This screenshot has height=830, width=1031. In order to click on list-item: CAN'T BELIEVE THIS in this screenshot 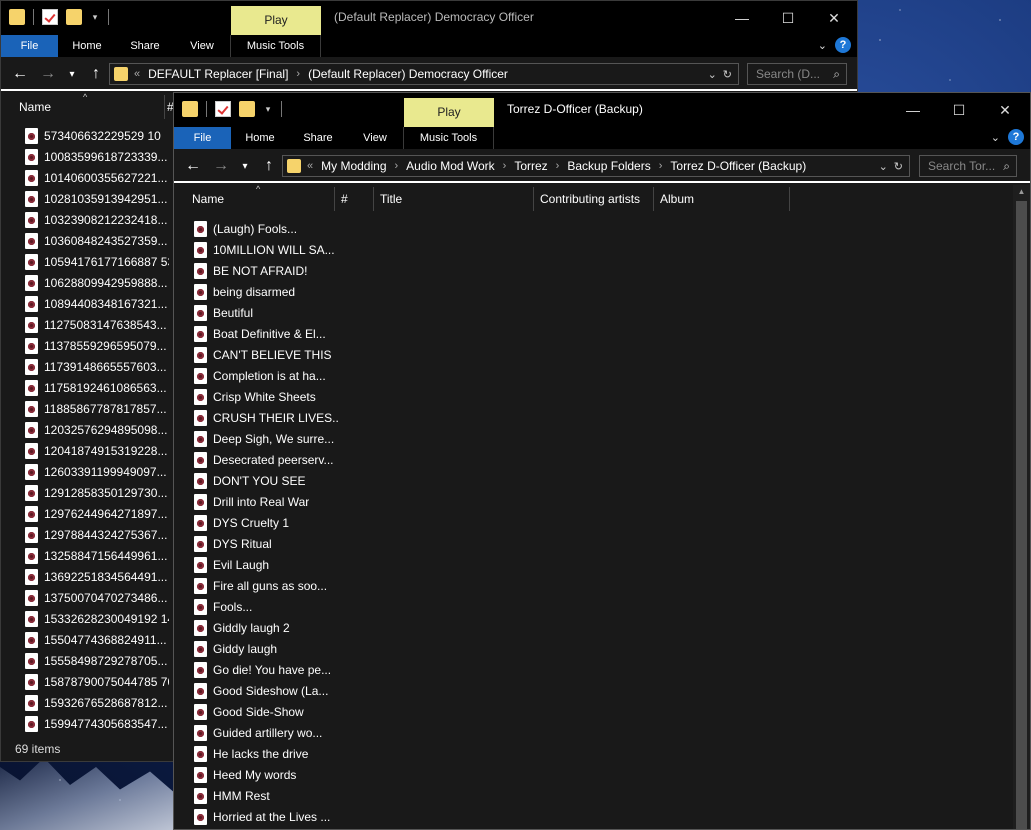, I will do `click(612, 354)`.